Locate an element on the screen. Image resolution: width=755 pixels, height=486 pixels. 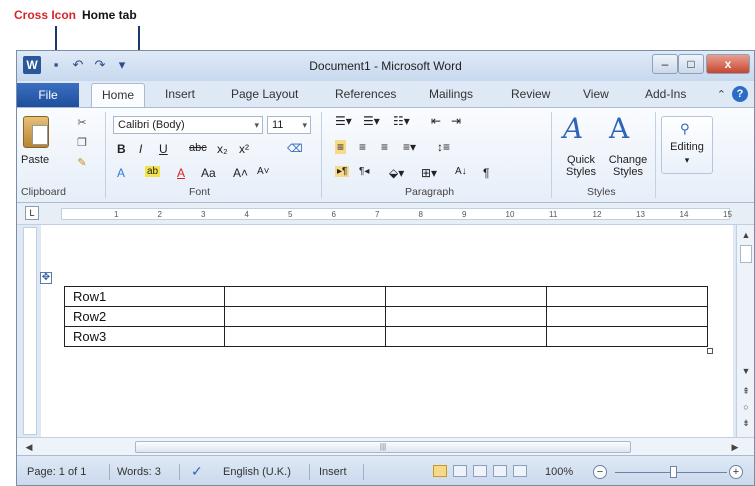
table-resize-handle is located at coordinates (710, 351).